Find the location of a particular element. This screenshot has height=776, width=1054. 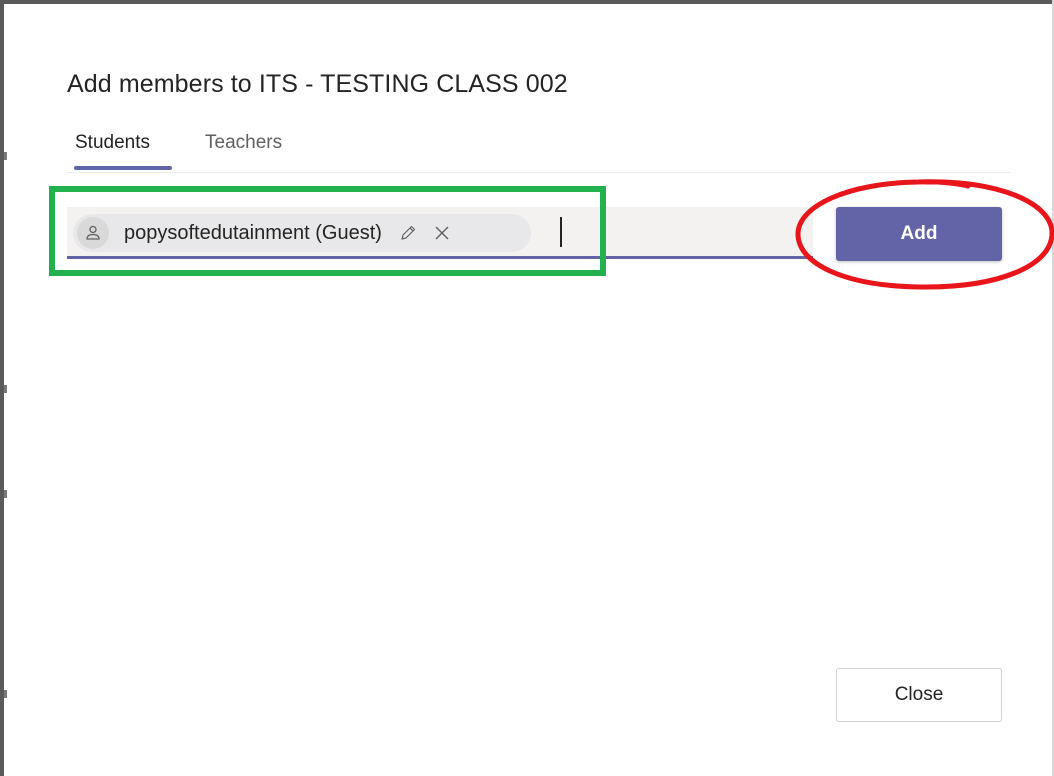

selected-tab-indicator is located at coordinates (123, 168).